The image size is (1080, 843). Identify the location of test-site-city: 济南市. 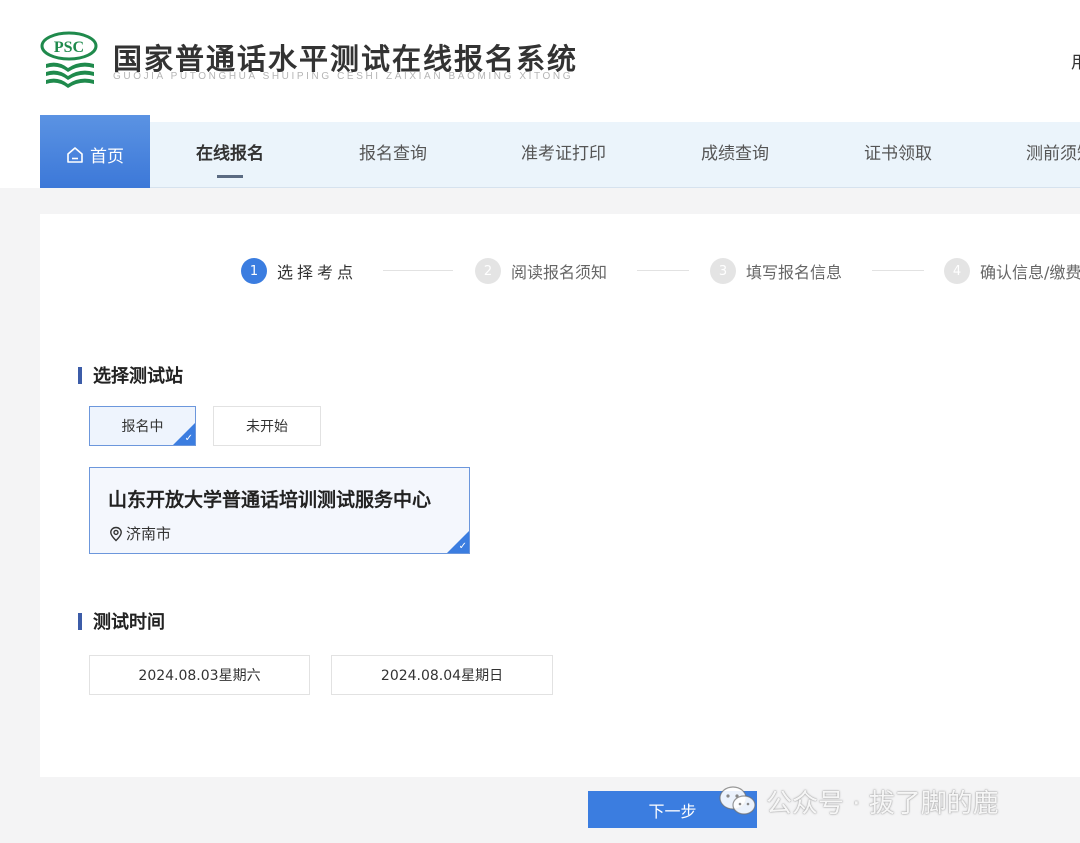
(149, 534).